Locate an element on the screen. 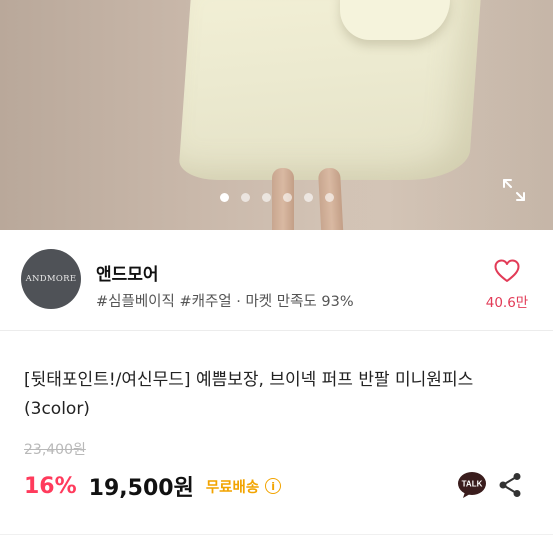 This screenshot has height=553, width=553. carousel-indicator is located at coordinates (276, 197).